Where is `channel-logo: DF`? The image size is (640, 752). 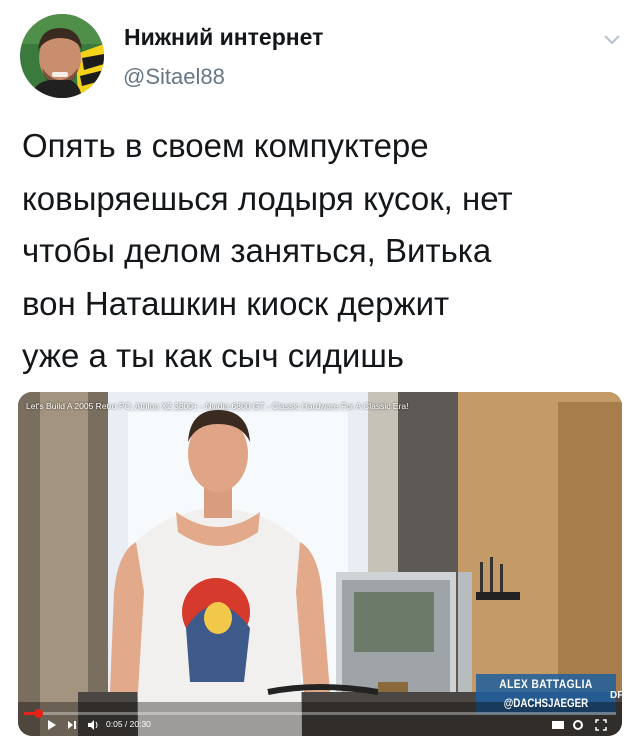 channel-logo: DF is located at coordinates (616, 695).